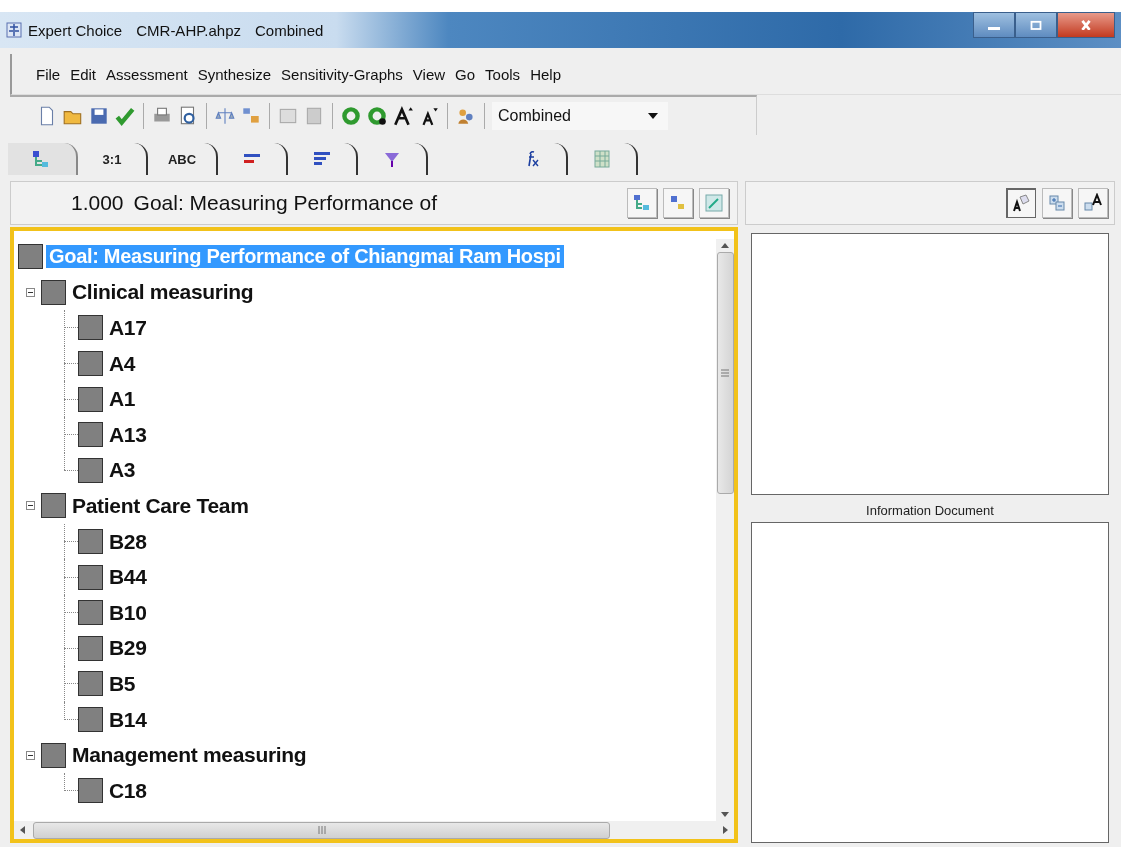 The width and height of the screenshot is (1121, 853). Describe the element at coordinates (128, 612) in the screenshot. I see `tree-item: B10` at that location.